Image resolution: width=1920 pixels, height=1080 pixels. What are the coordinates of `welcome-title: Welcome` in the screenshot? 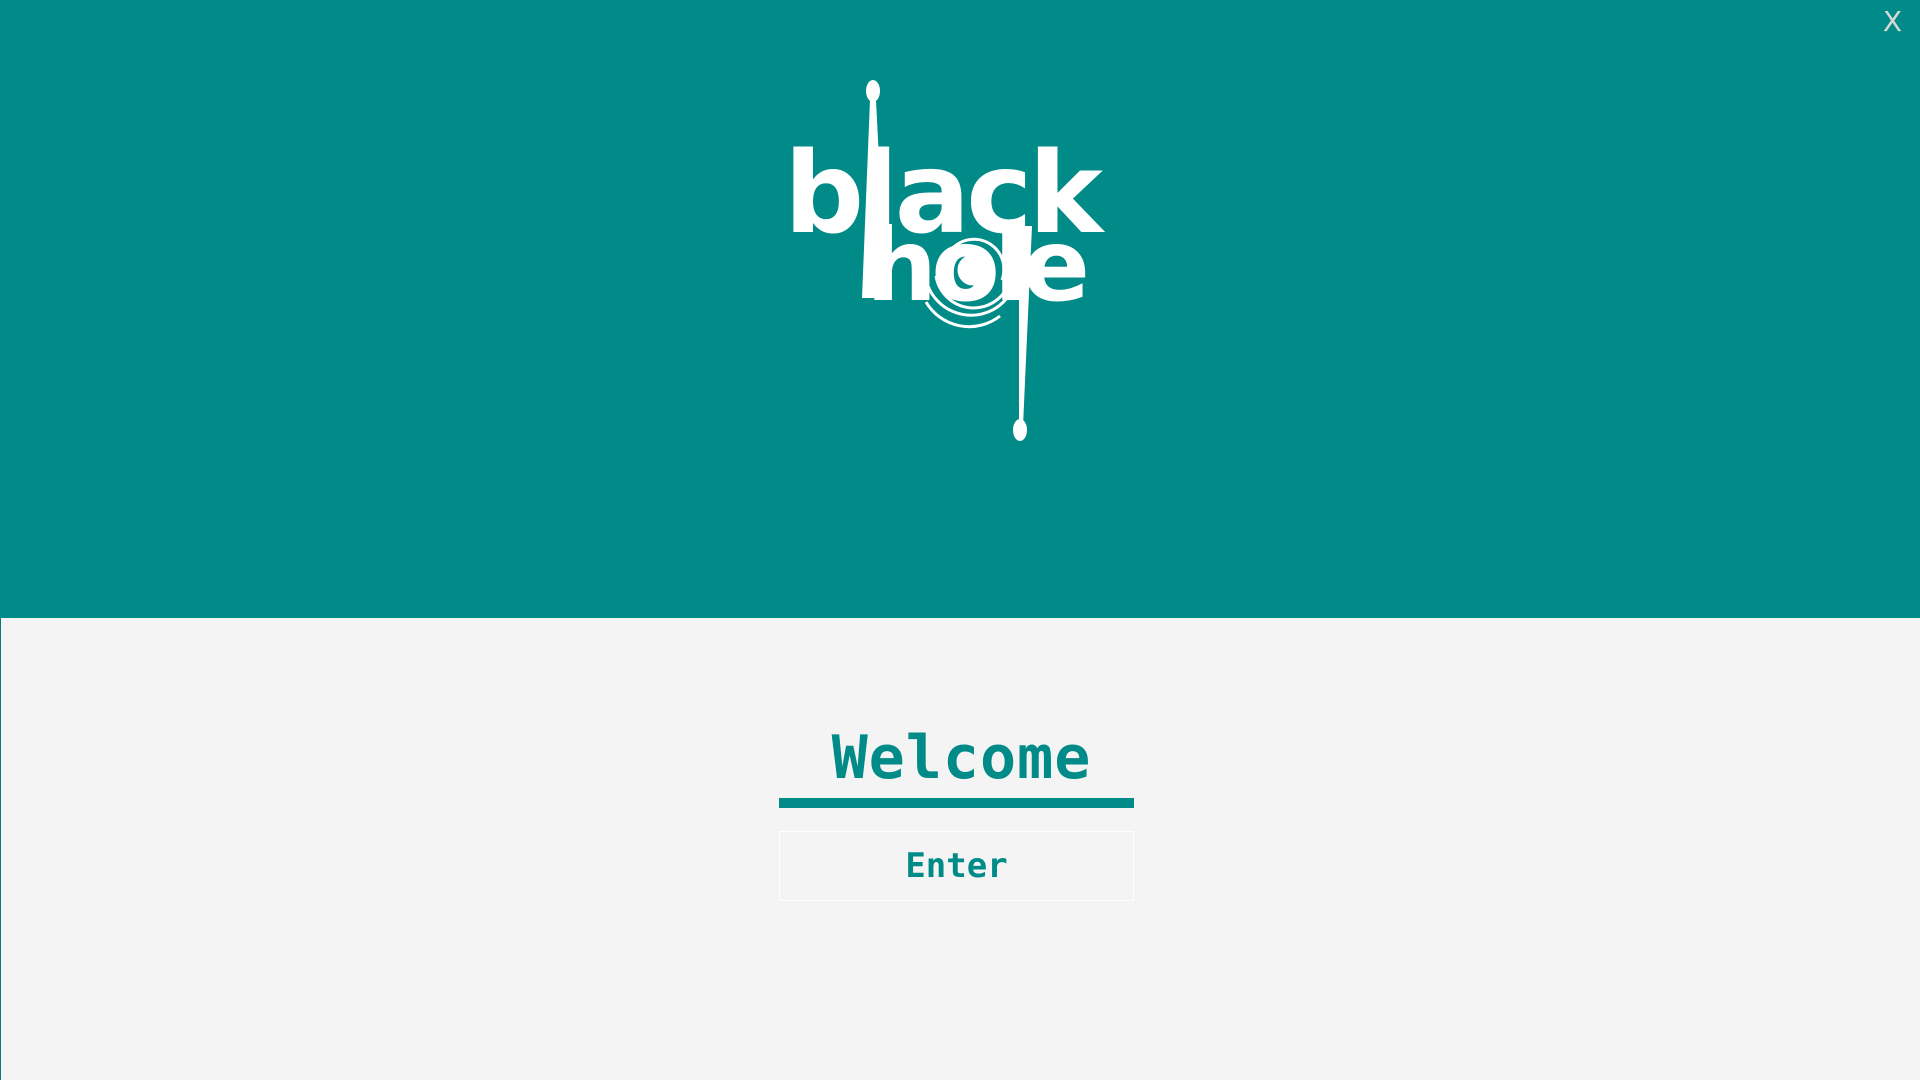 It's located at (961, 758).